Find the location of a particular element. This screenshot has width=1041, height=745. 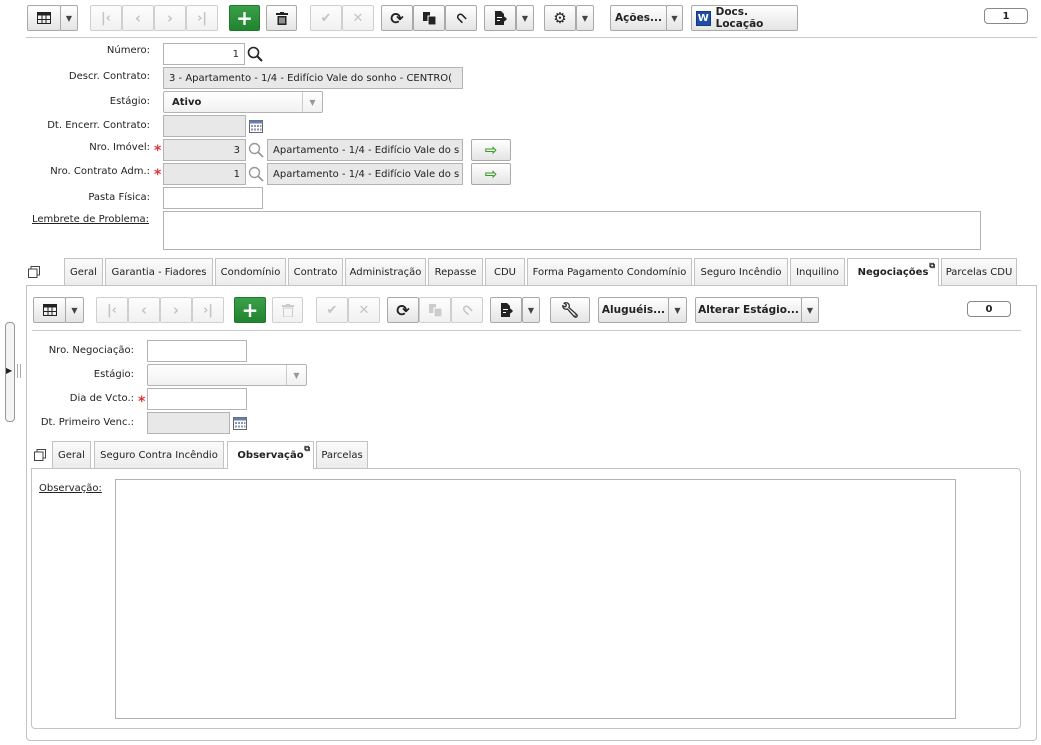

nro-imovel-input: 3 is located at coordinates (204, 150).